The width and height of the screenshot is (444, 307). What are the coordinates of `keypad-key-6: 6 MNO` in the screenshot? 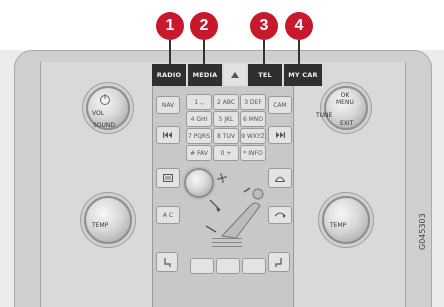 It's located at (253, 119).